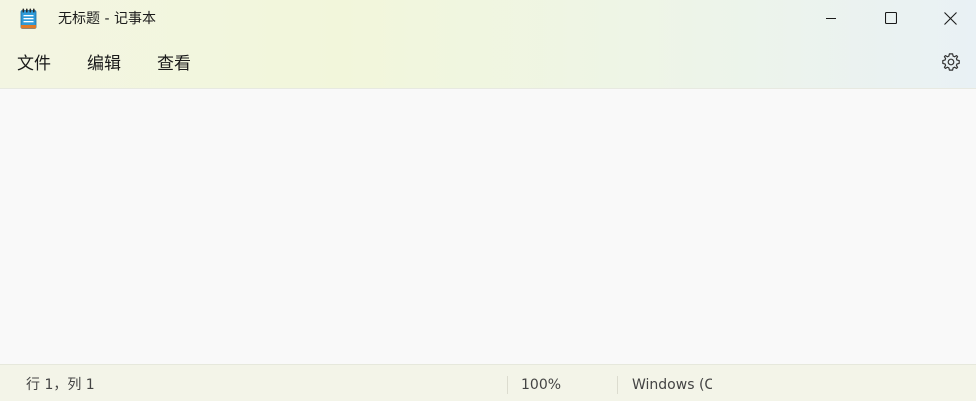 This screenshot has width=976, height=401. I want to click on maximize-icon, so click(891, 18).